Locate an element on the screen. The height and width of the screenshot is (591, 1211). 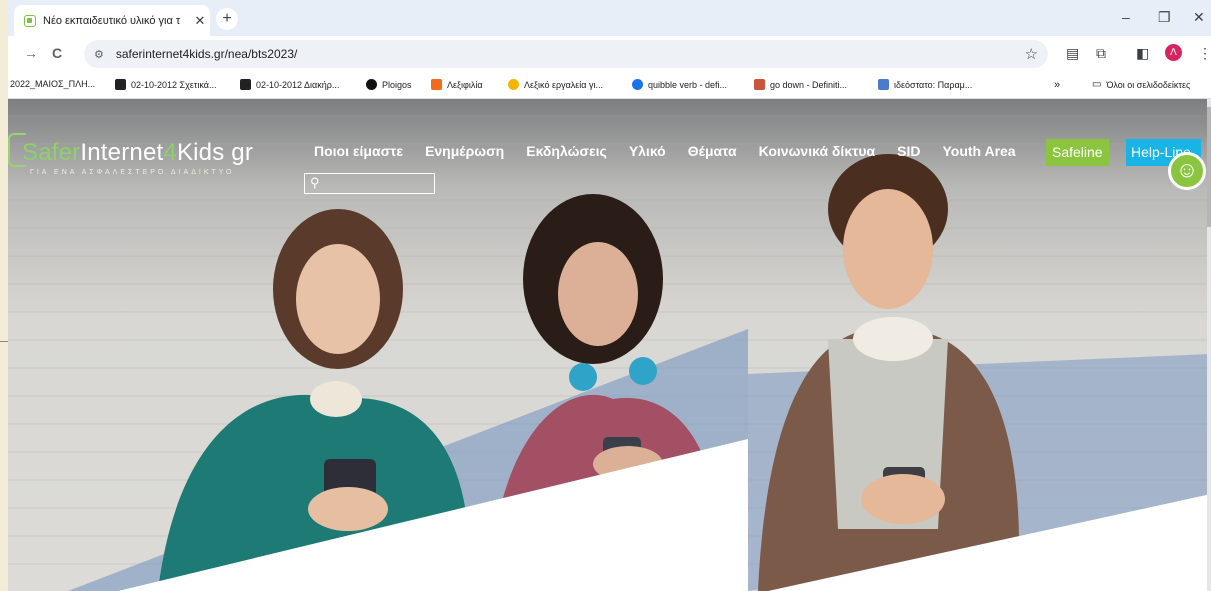
page-icon is located at coordinates (883, 84).